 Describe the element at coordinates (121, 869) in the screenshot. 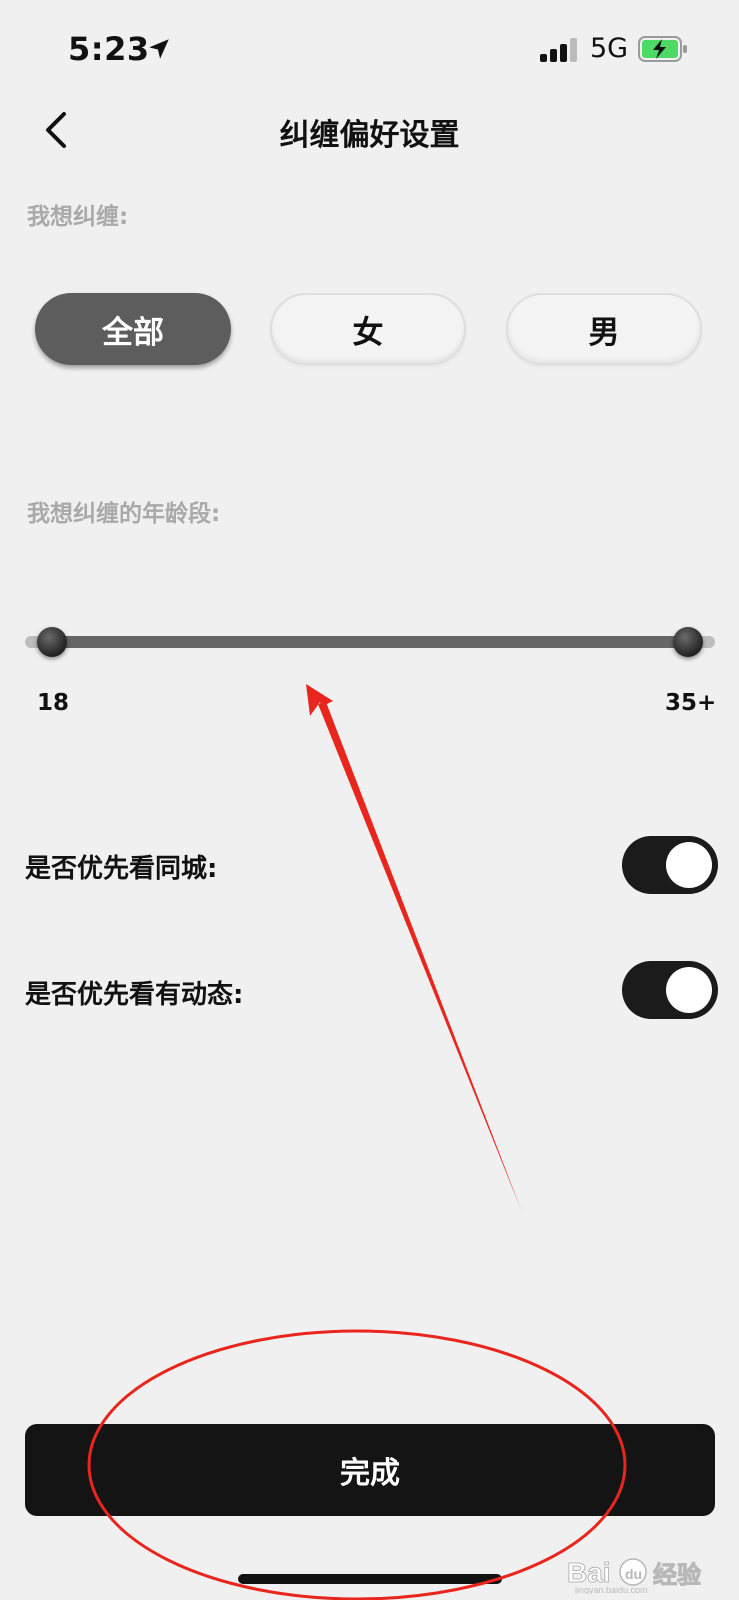

I see `same-city-label: 是否优先看同城:` at that location.